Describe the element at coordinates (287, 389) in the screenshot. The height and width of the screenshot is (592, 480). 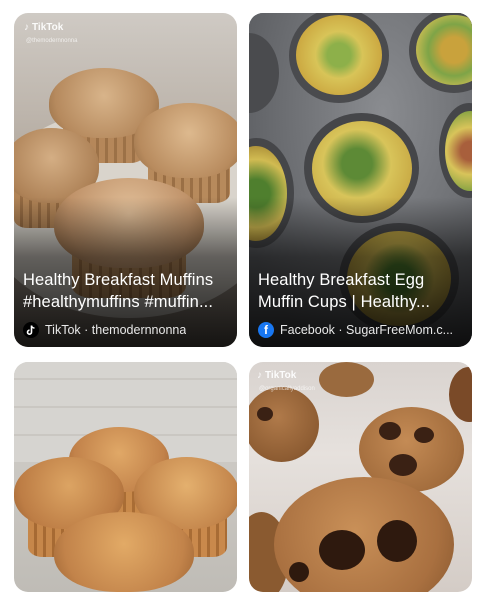
I see `watermark-handle: @organicallyaddison` at that location.